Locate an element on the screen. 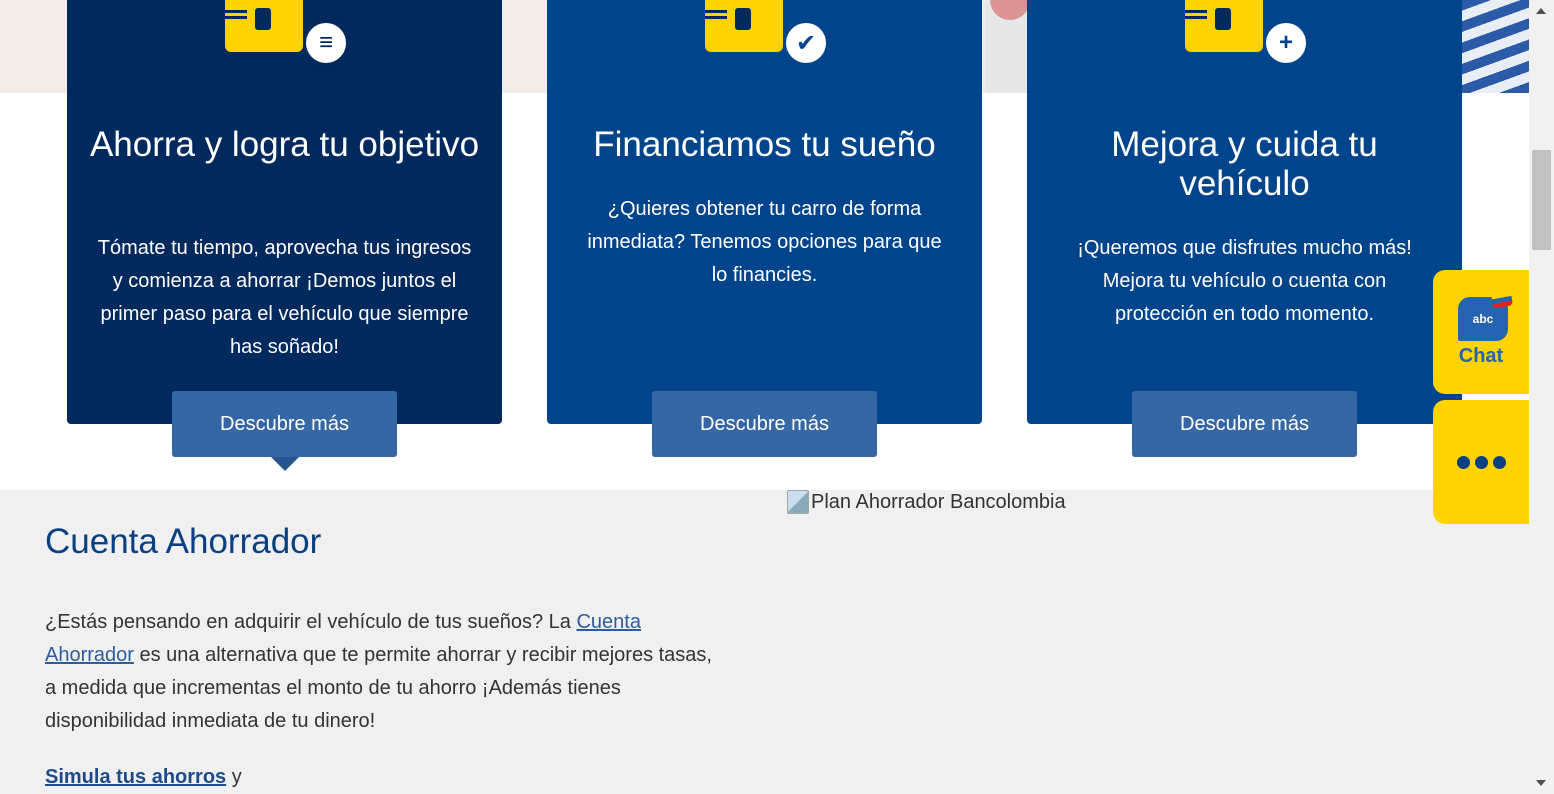 The width and height of the screenshot is (1554, 794). plan-ahorrador-image: Plan Ahorrador Bancolombia is located at coordinates (926, 502).